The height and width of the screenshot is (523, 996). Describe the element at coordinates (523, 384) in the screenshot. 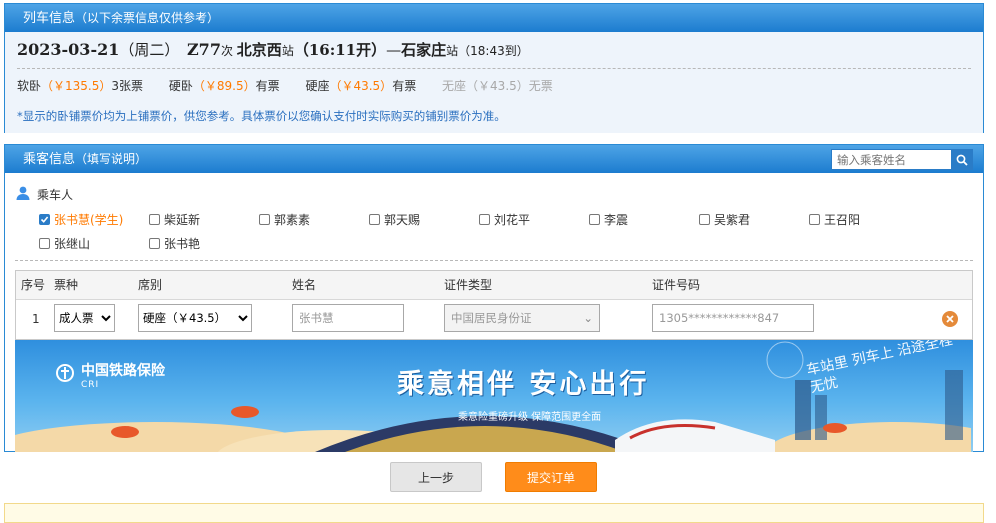

I see `banner-slogan: 乘意相伴 安心出行` at that location.